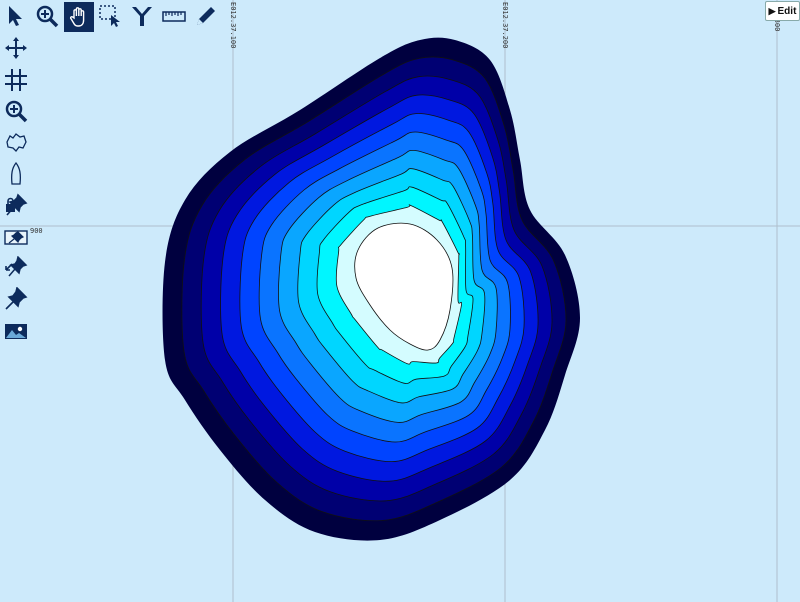 The image size is (800, 602). I want to click on ruler-icon, so click(174, 16).